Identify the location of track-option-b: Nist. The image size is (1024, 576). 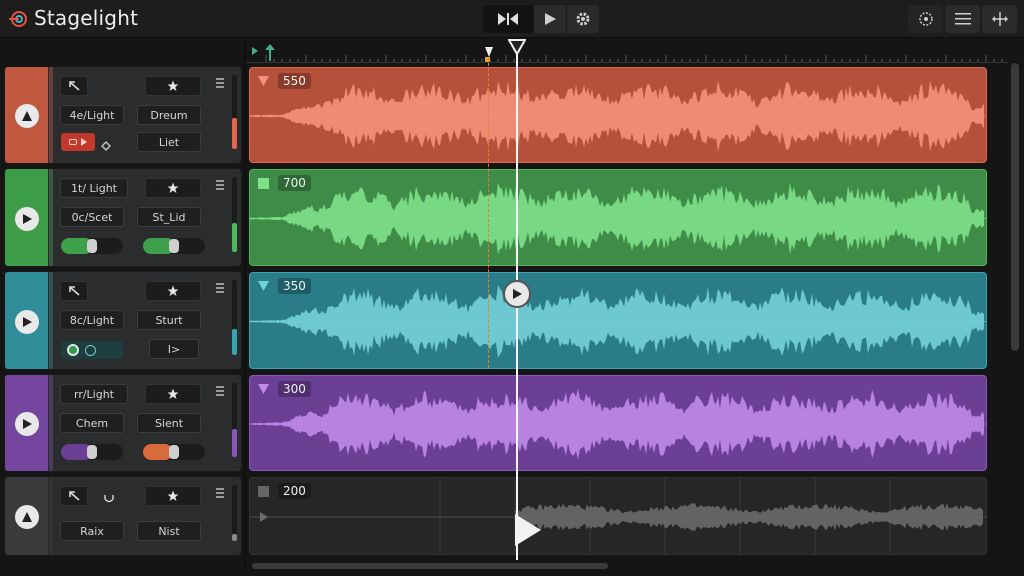
(169, 531).